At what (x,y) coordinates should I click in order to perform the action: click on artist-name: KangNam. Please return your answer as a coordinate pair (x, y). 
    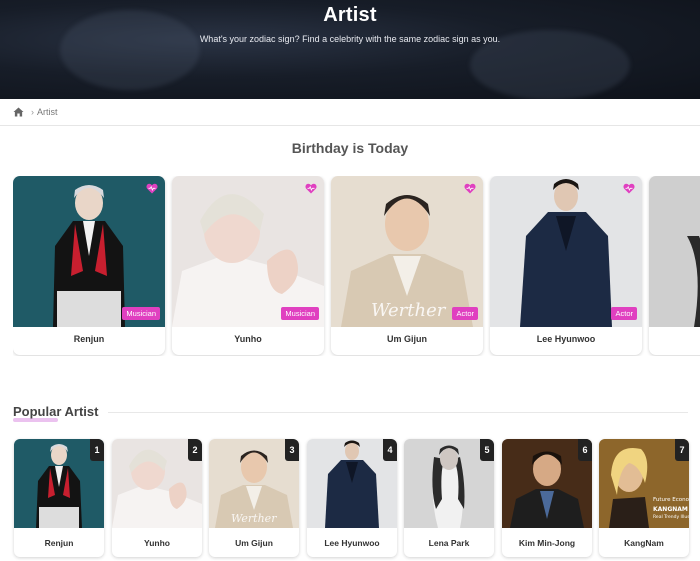
    Looking at the image, I should click on (644, 543).